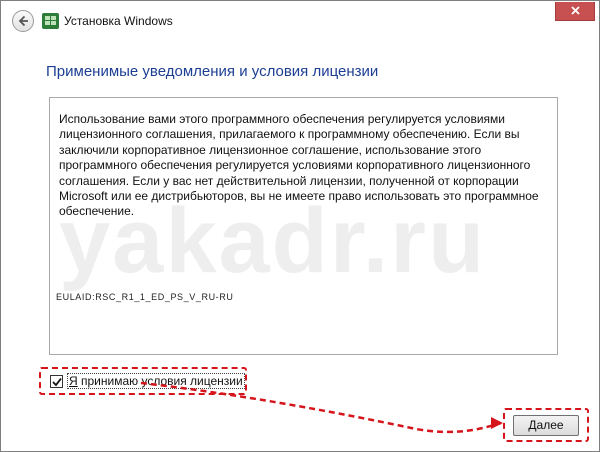 The image size is (600, 452). I want to click on back-arrow-icon, so click(23, 21).